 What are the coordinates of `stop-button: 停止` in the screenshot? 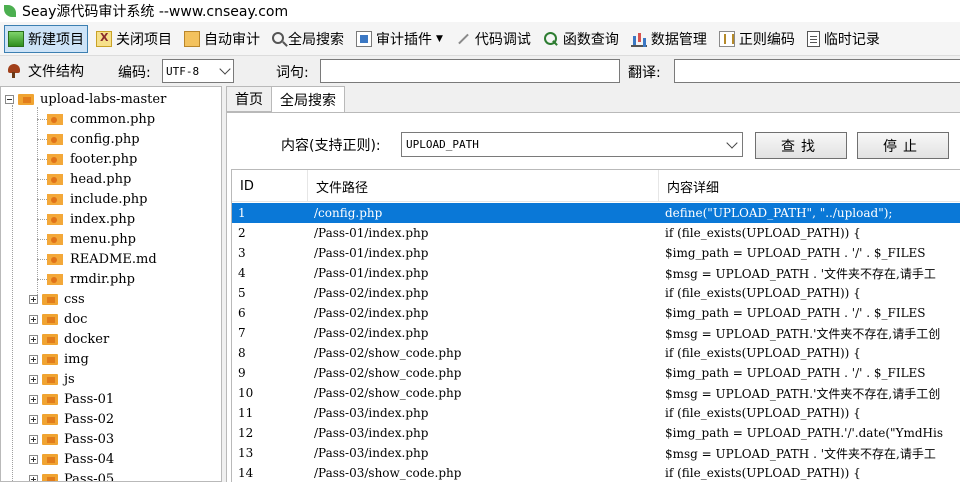 It's located at (903, 145).